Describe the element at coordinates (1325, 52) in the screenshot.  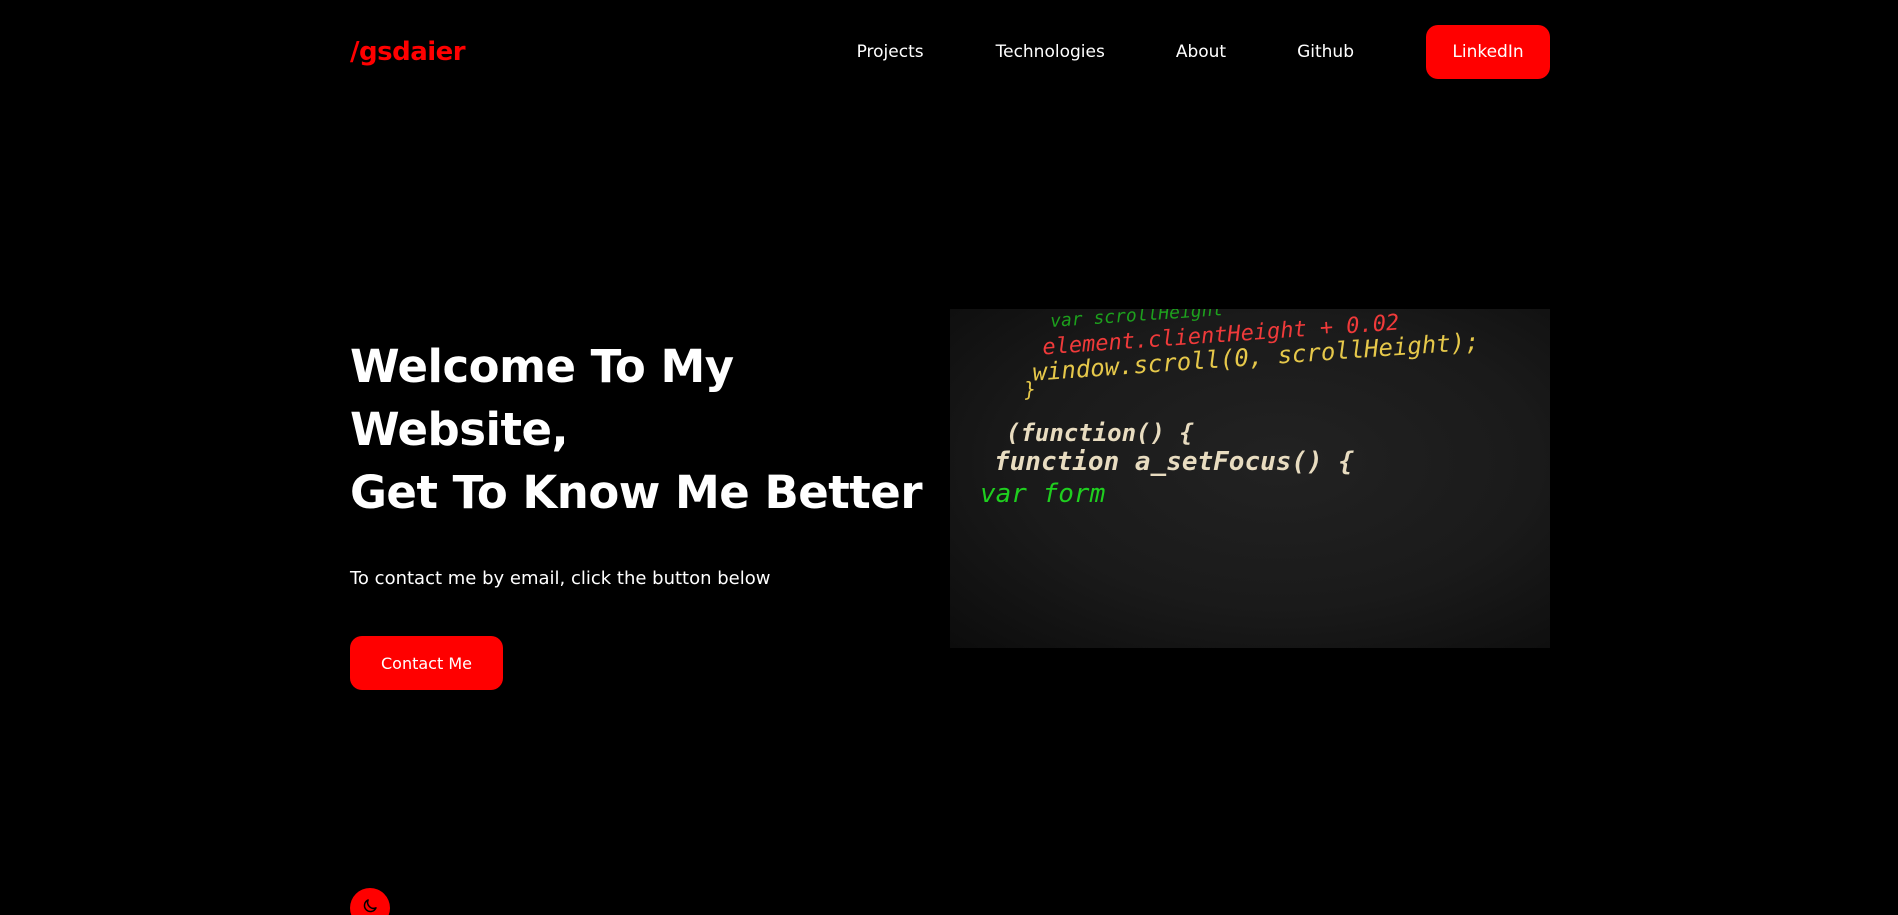
I see `nav-link-github: Github` at that location.